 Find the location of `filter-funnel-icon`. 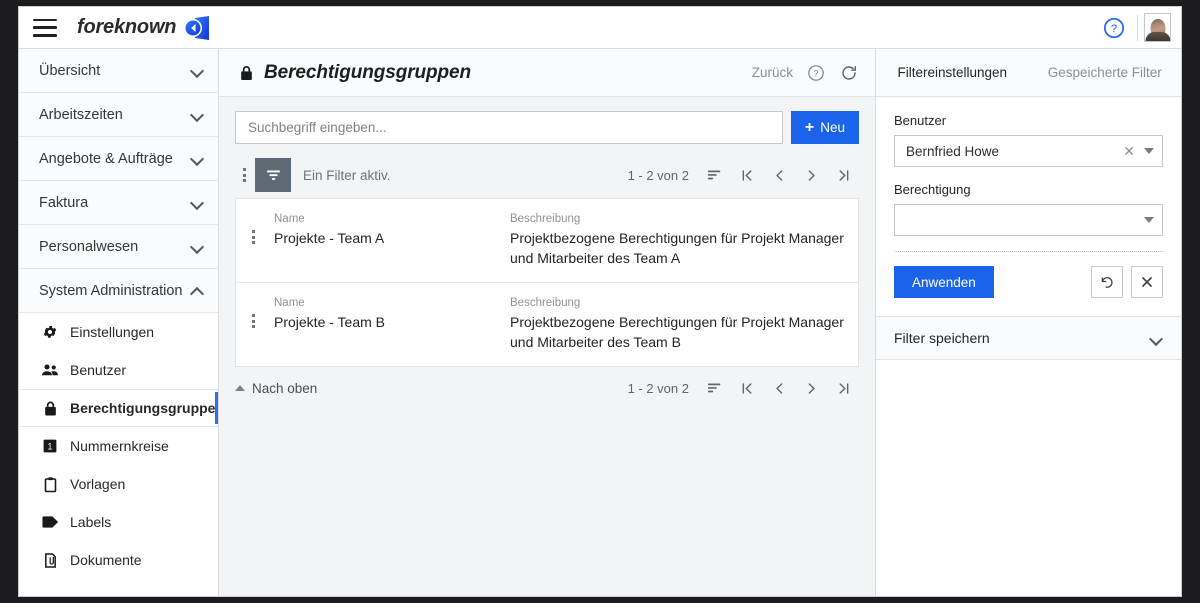

filter-funnel-icon is located at coordinates (273, 175).